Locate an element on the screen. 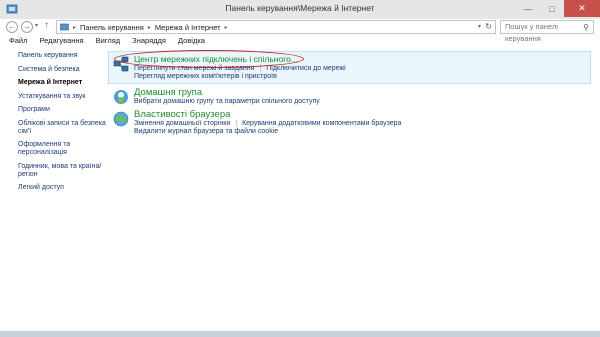 The width and height of the screenshot is (600, 337). back-arrow-icon: ← is located at coordinates (12, 26).